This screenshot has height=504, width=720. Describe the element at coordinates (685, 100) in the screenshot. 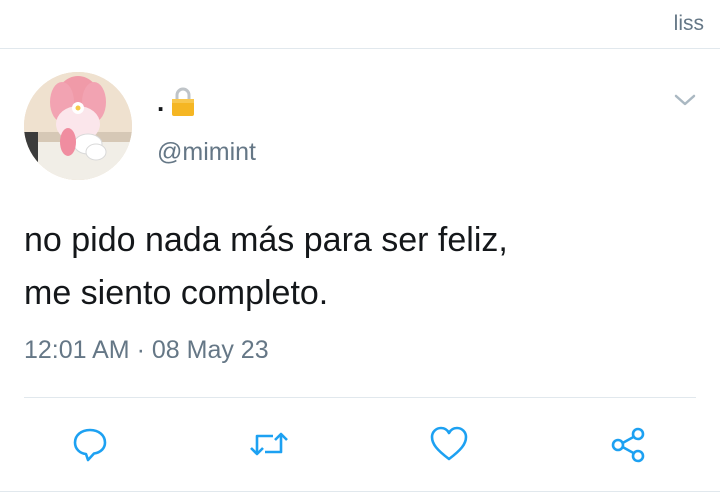

I see `chevron-down-icon` at that location.